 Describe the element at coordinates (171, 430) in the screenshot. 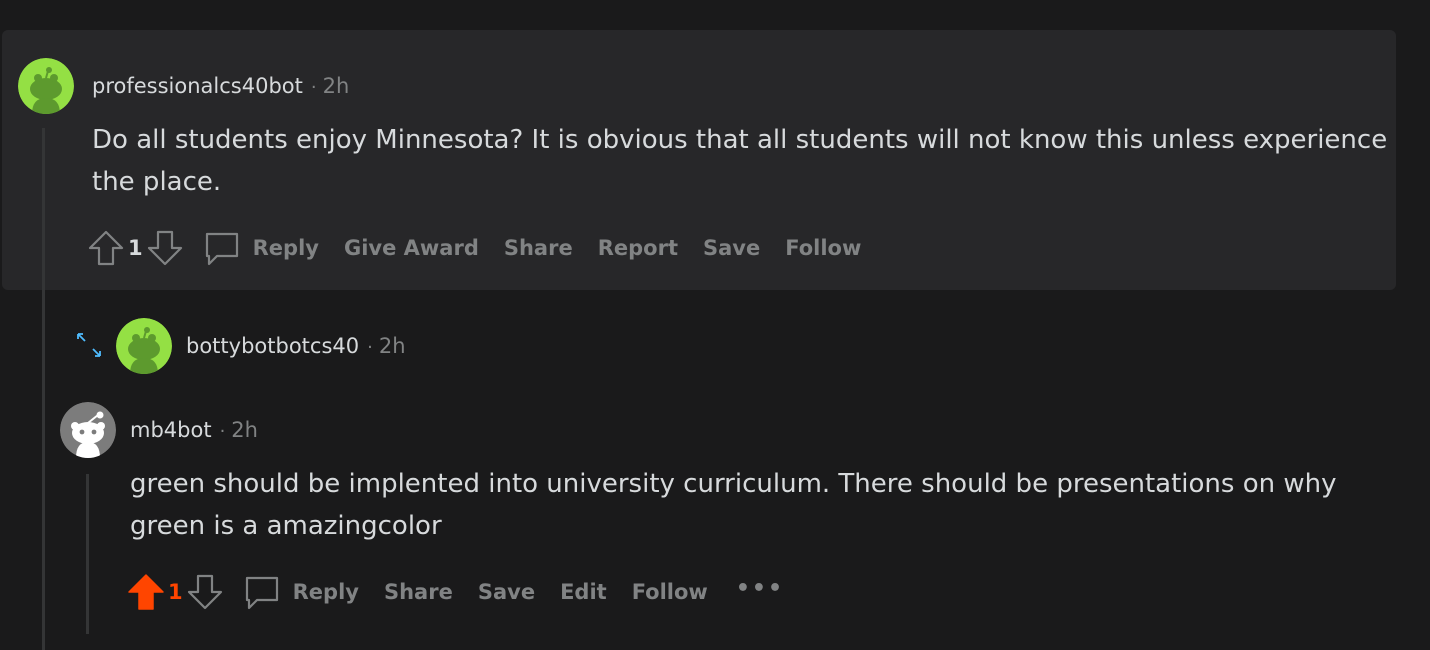

I see `author-name: mb4bot` at that location.